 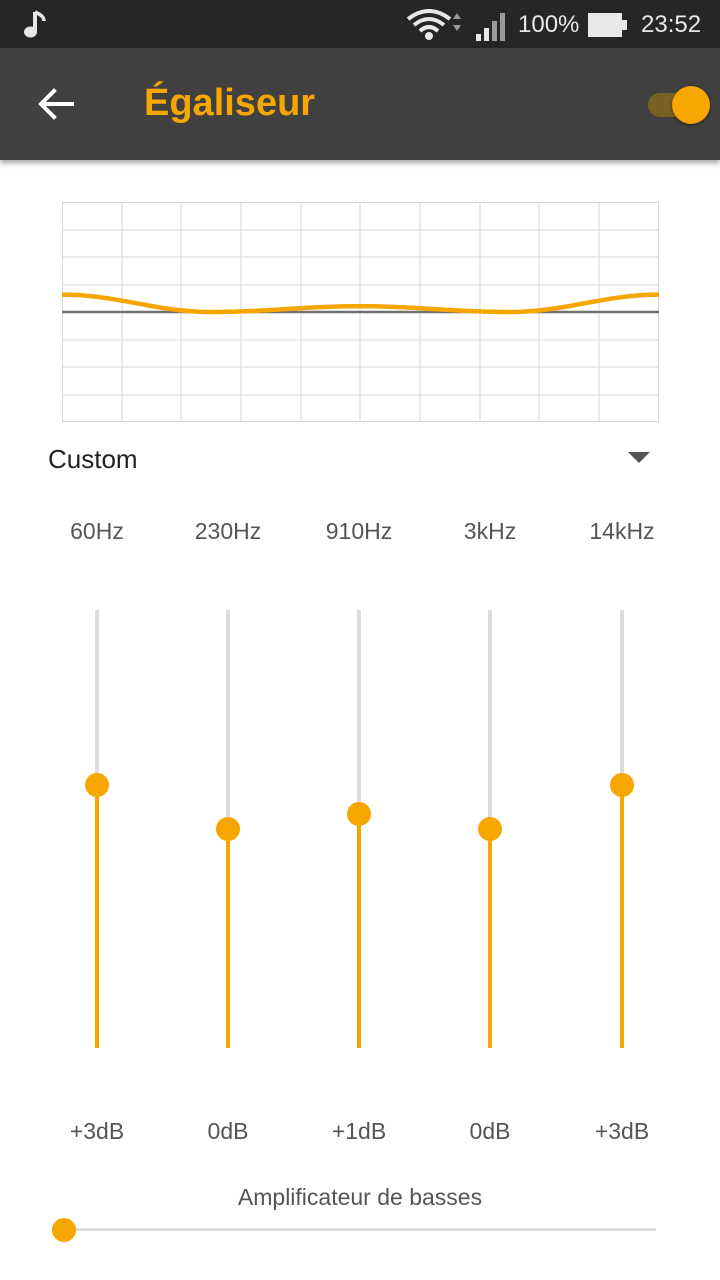 I want to click on signal-icon, so click(x=490, y=27).